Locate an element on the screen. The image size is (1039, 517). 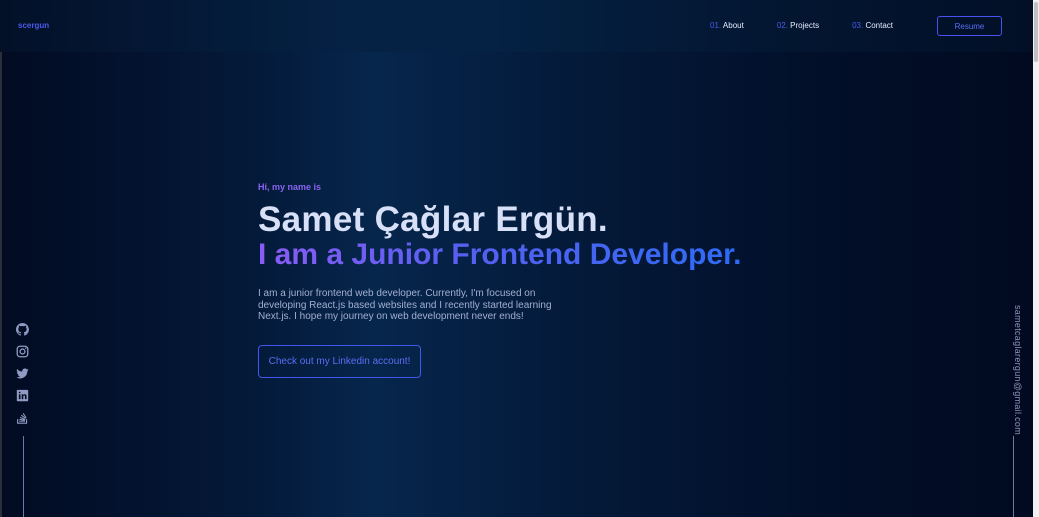
nav-about: 01. About is located at coordinates (727, 25).